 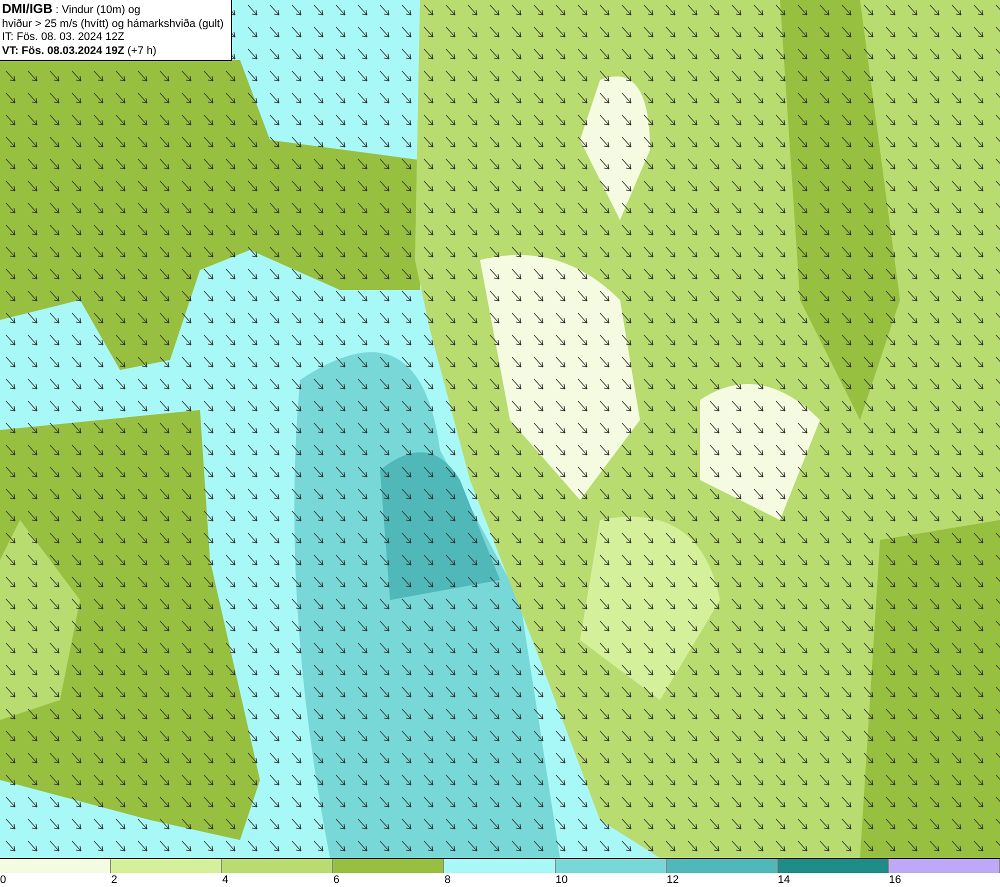 What do you see at coordinates (784, 880) in the screenshot?
I see `legend-tick-label: 14` at bounding box center [784, 880].